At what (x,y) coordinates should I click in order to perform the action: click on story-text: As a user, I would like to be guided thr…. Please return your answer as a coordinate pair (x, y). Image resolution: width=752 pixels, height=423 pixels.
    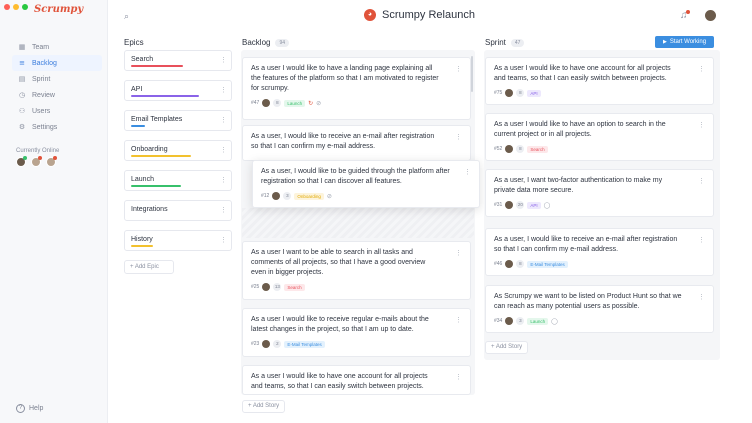
    Looking at the image, I should click on (355, 176).